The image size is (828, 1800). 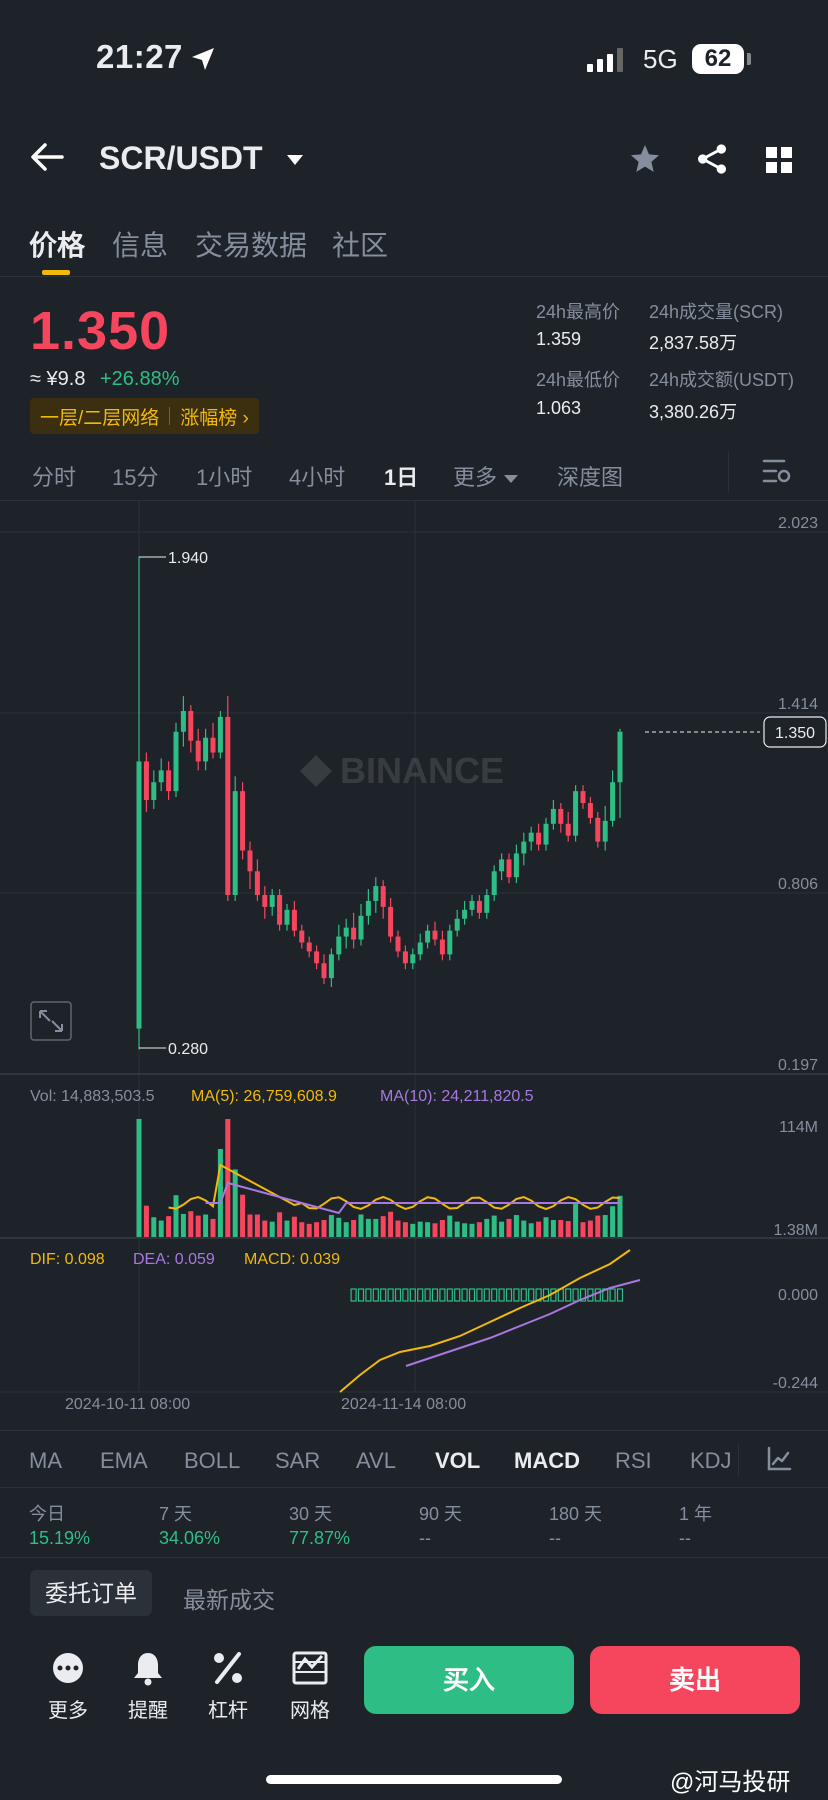 What do you see at coordinates (228, 1708) in the screenshot?
I see `leverage-label: 杠杆` at bounding box center [228, 1708].